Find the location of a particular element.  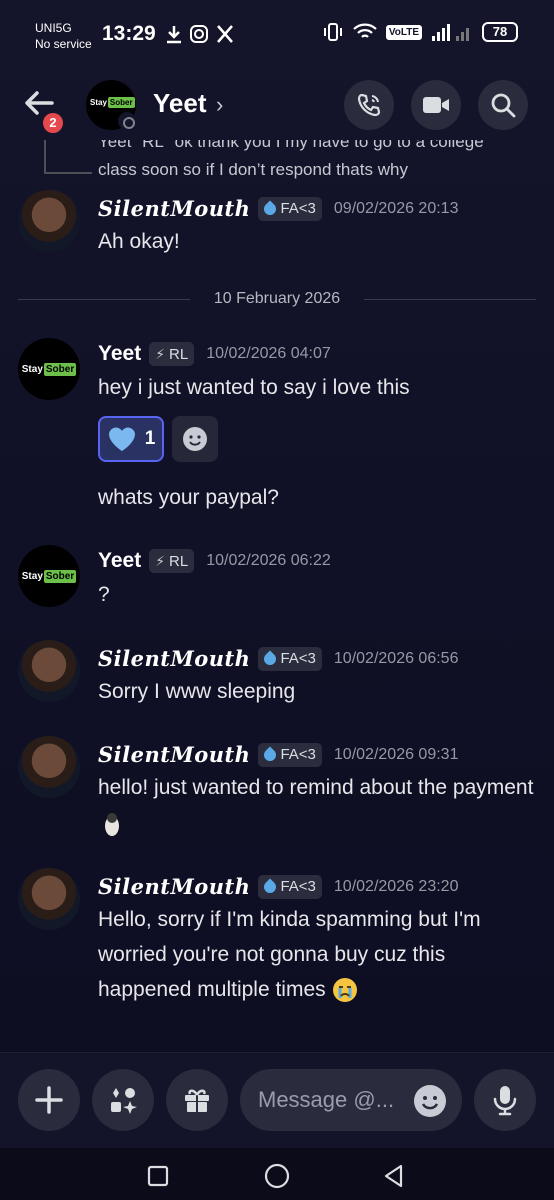

gift-button is located at coordinates (197, 1100).